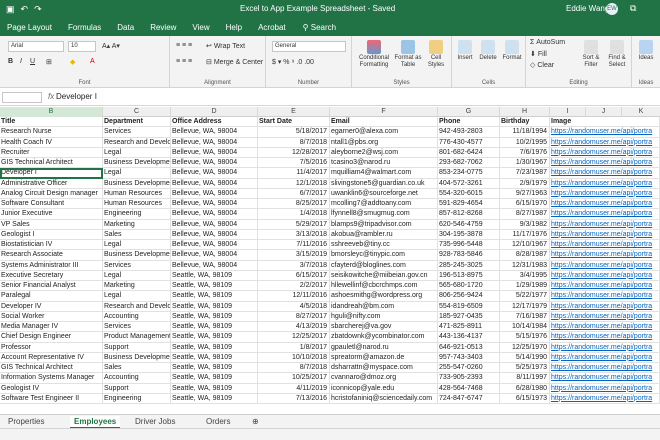 Image resolution: width=660 pixels, height=440 pixels. Describe the element at coordinates (525, 112) in the screenshot. I see `column-header-h: H` at that location.